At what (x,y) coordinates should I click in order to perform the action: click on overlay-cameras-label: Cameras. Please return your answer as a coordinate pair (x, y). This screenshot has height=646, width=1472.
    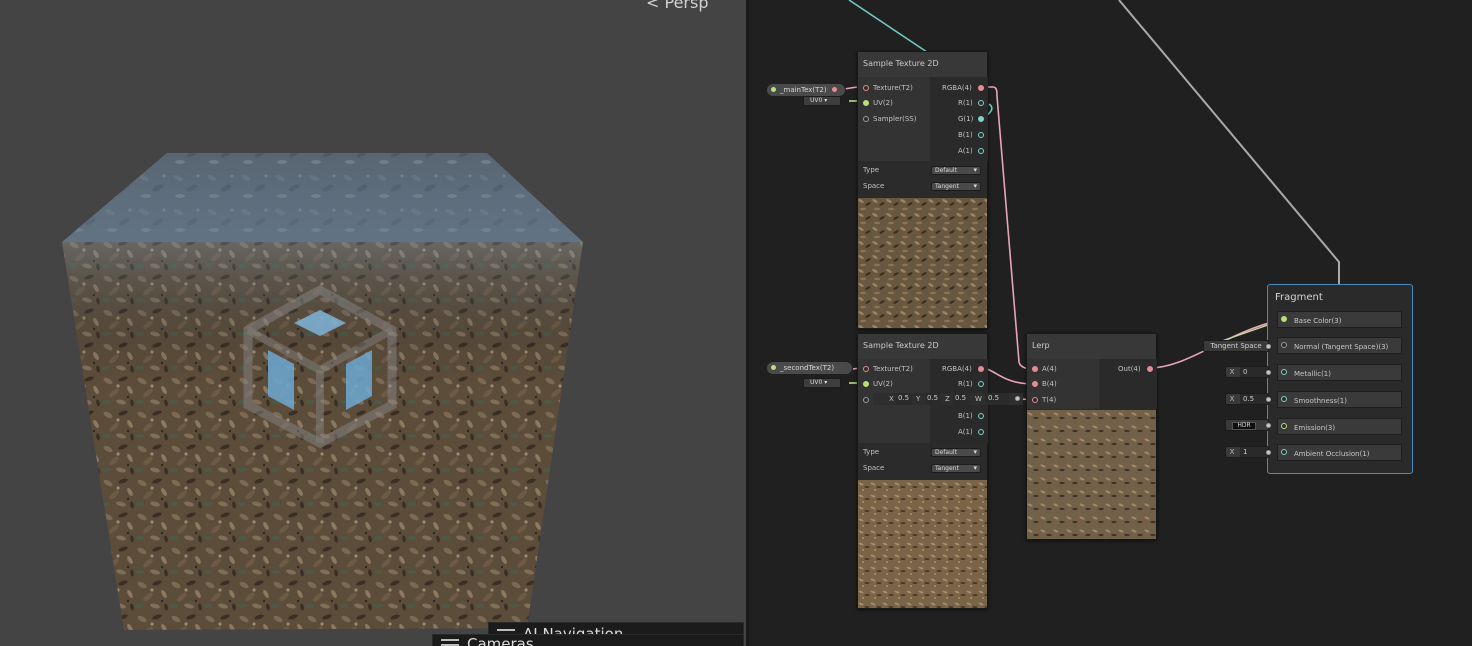
    Looking at the image, I should click on (500, 640).